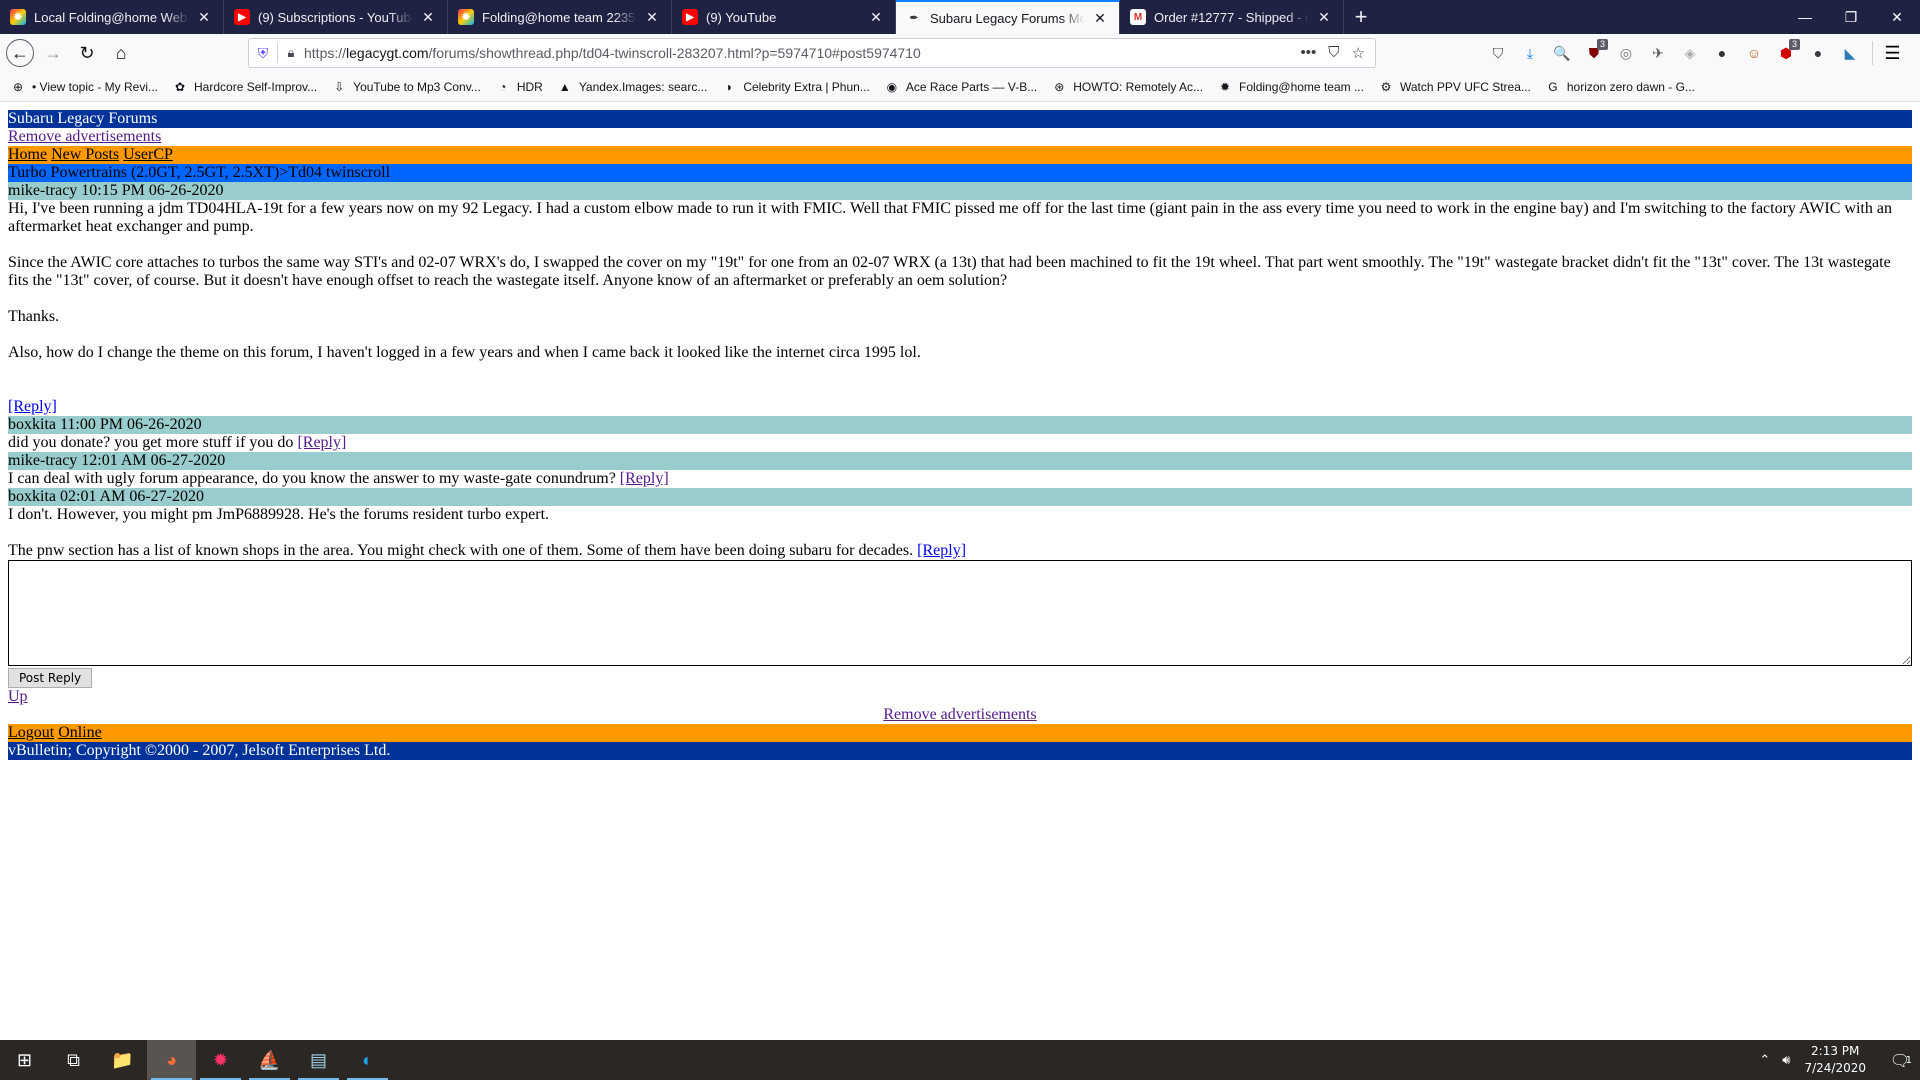 This screenshot has height=1080, width=1920. What do you see at coordinates (31, 732) in the screenshot?
I see `logout-link: Logout` at bounding box center [31, 732].